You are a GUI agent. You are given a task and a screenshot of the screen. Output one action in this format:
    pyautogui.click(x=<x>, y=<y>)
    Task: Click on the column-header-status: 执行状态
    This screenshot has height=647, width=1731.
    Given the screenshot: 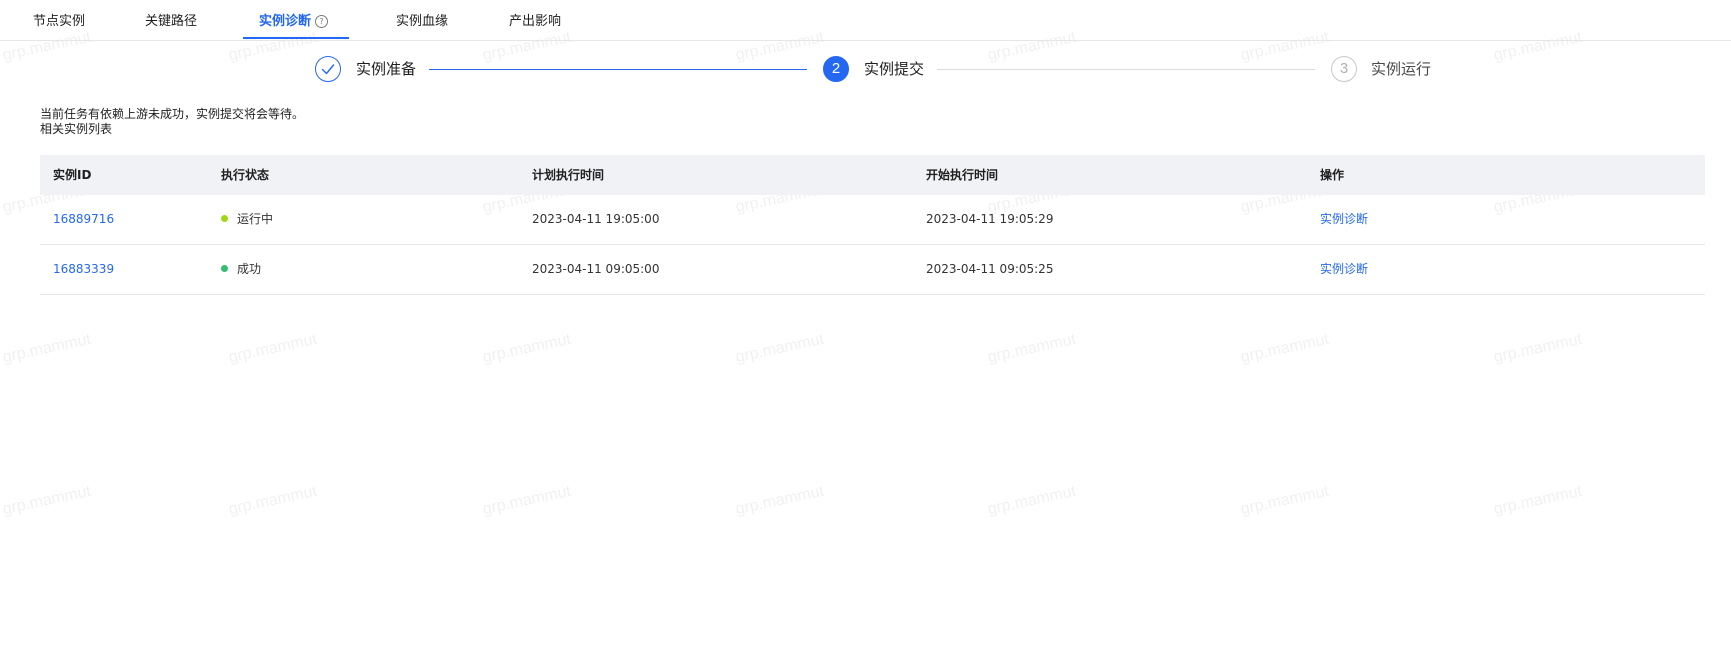 What is the action you would take?
    pyautogui.click(x=245, y=175)
    